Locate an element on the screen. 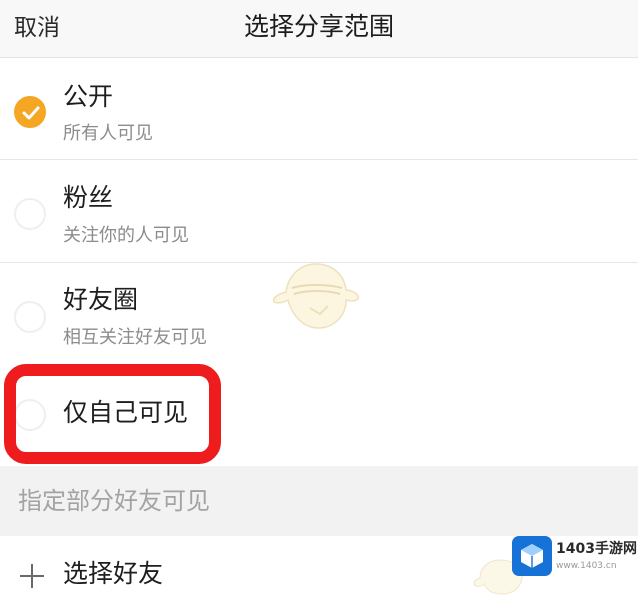  page-title: 选择分享范围 is located at coordinates (318, 26).